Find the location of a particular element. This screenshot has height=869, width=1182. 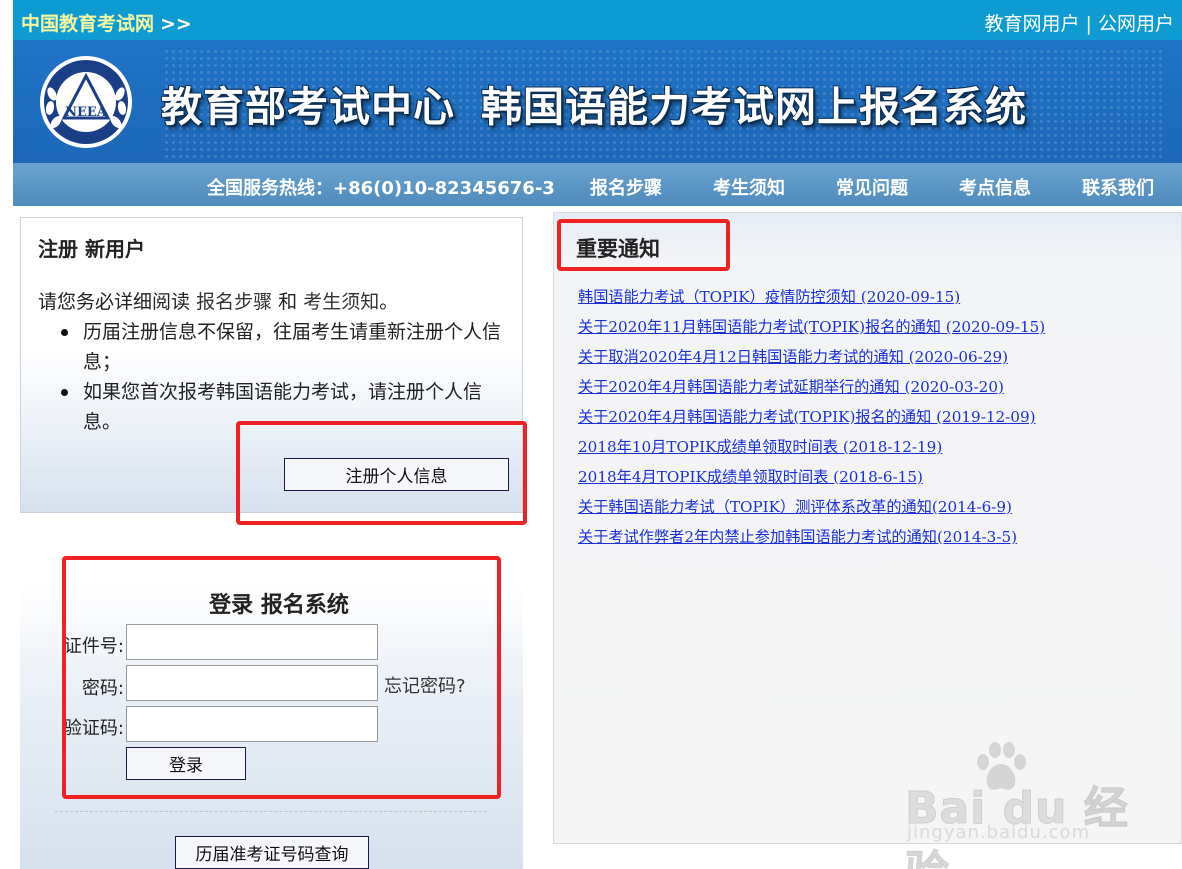

header-banner: NEEA 教育部考试中心 韩国语能力考试网上报名系统 is located at coordinates (597, 101).